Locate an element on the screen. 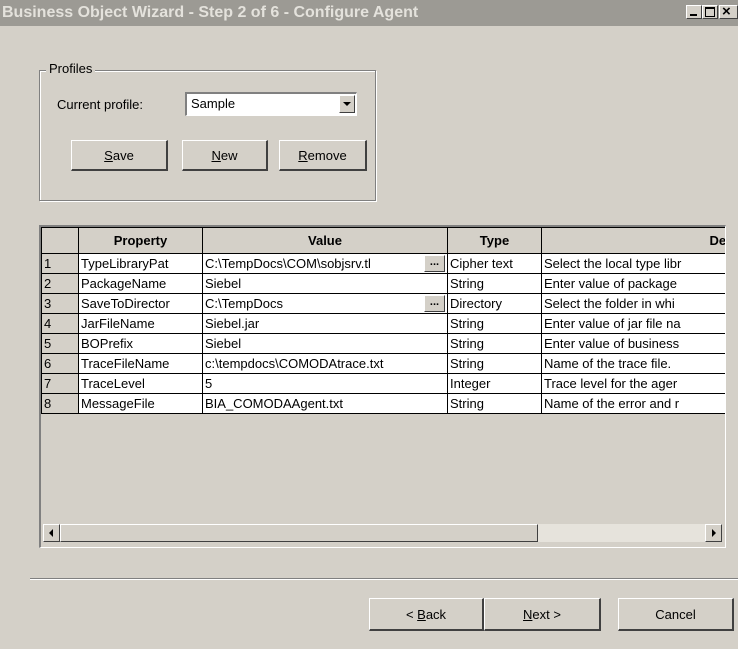 Image resolution: width=738 pixels, height=649 pixels. property-cell: PackageName is located at coordinates (140, 283).